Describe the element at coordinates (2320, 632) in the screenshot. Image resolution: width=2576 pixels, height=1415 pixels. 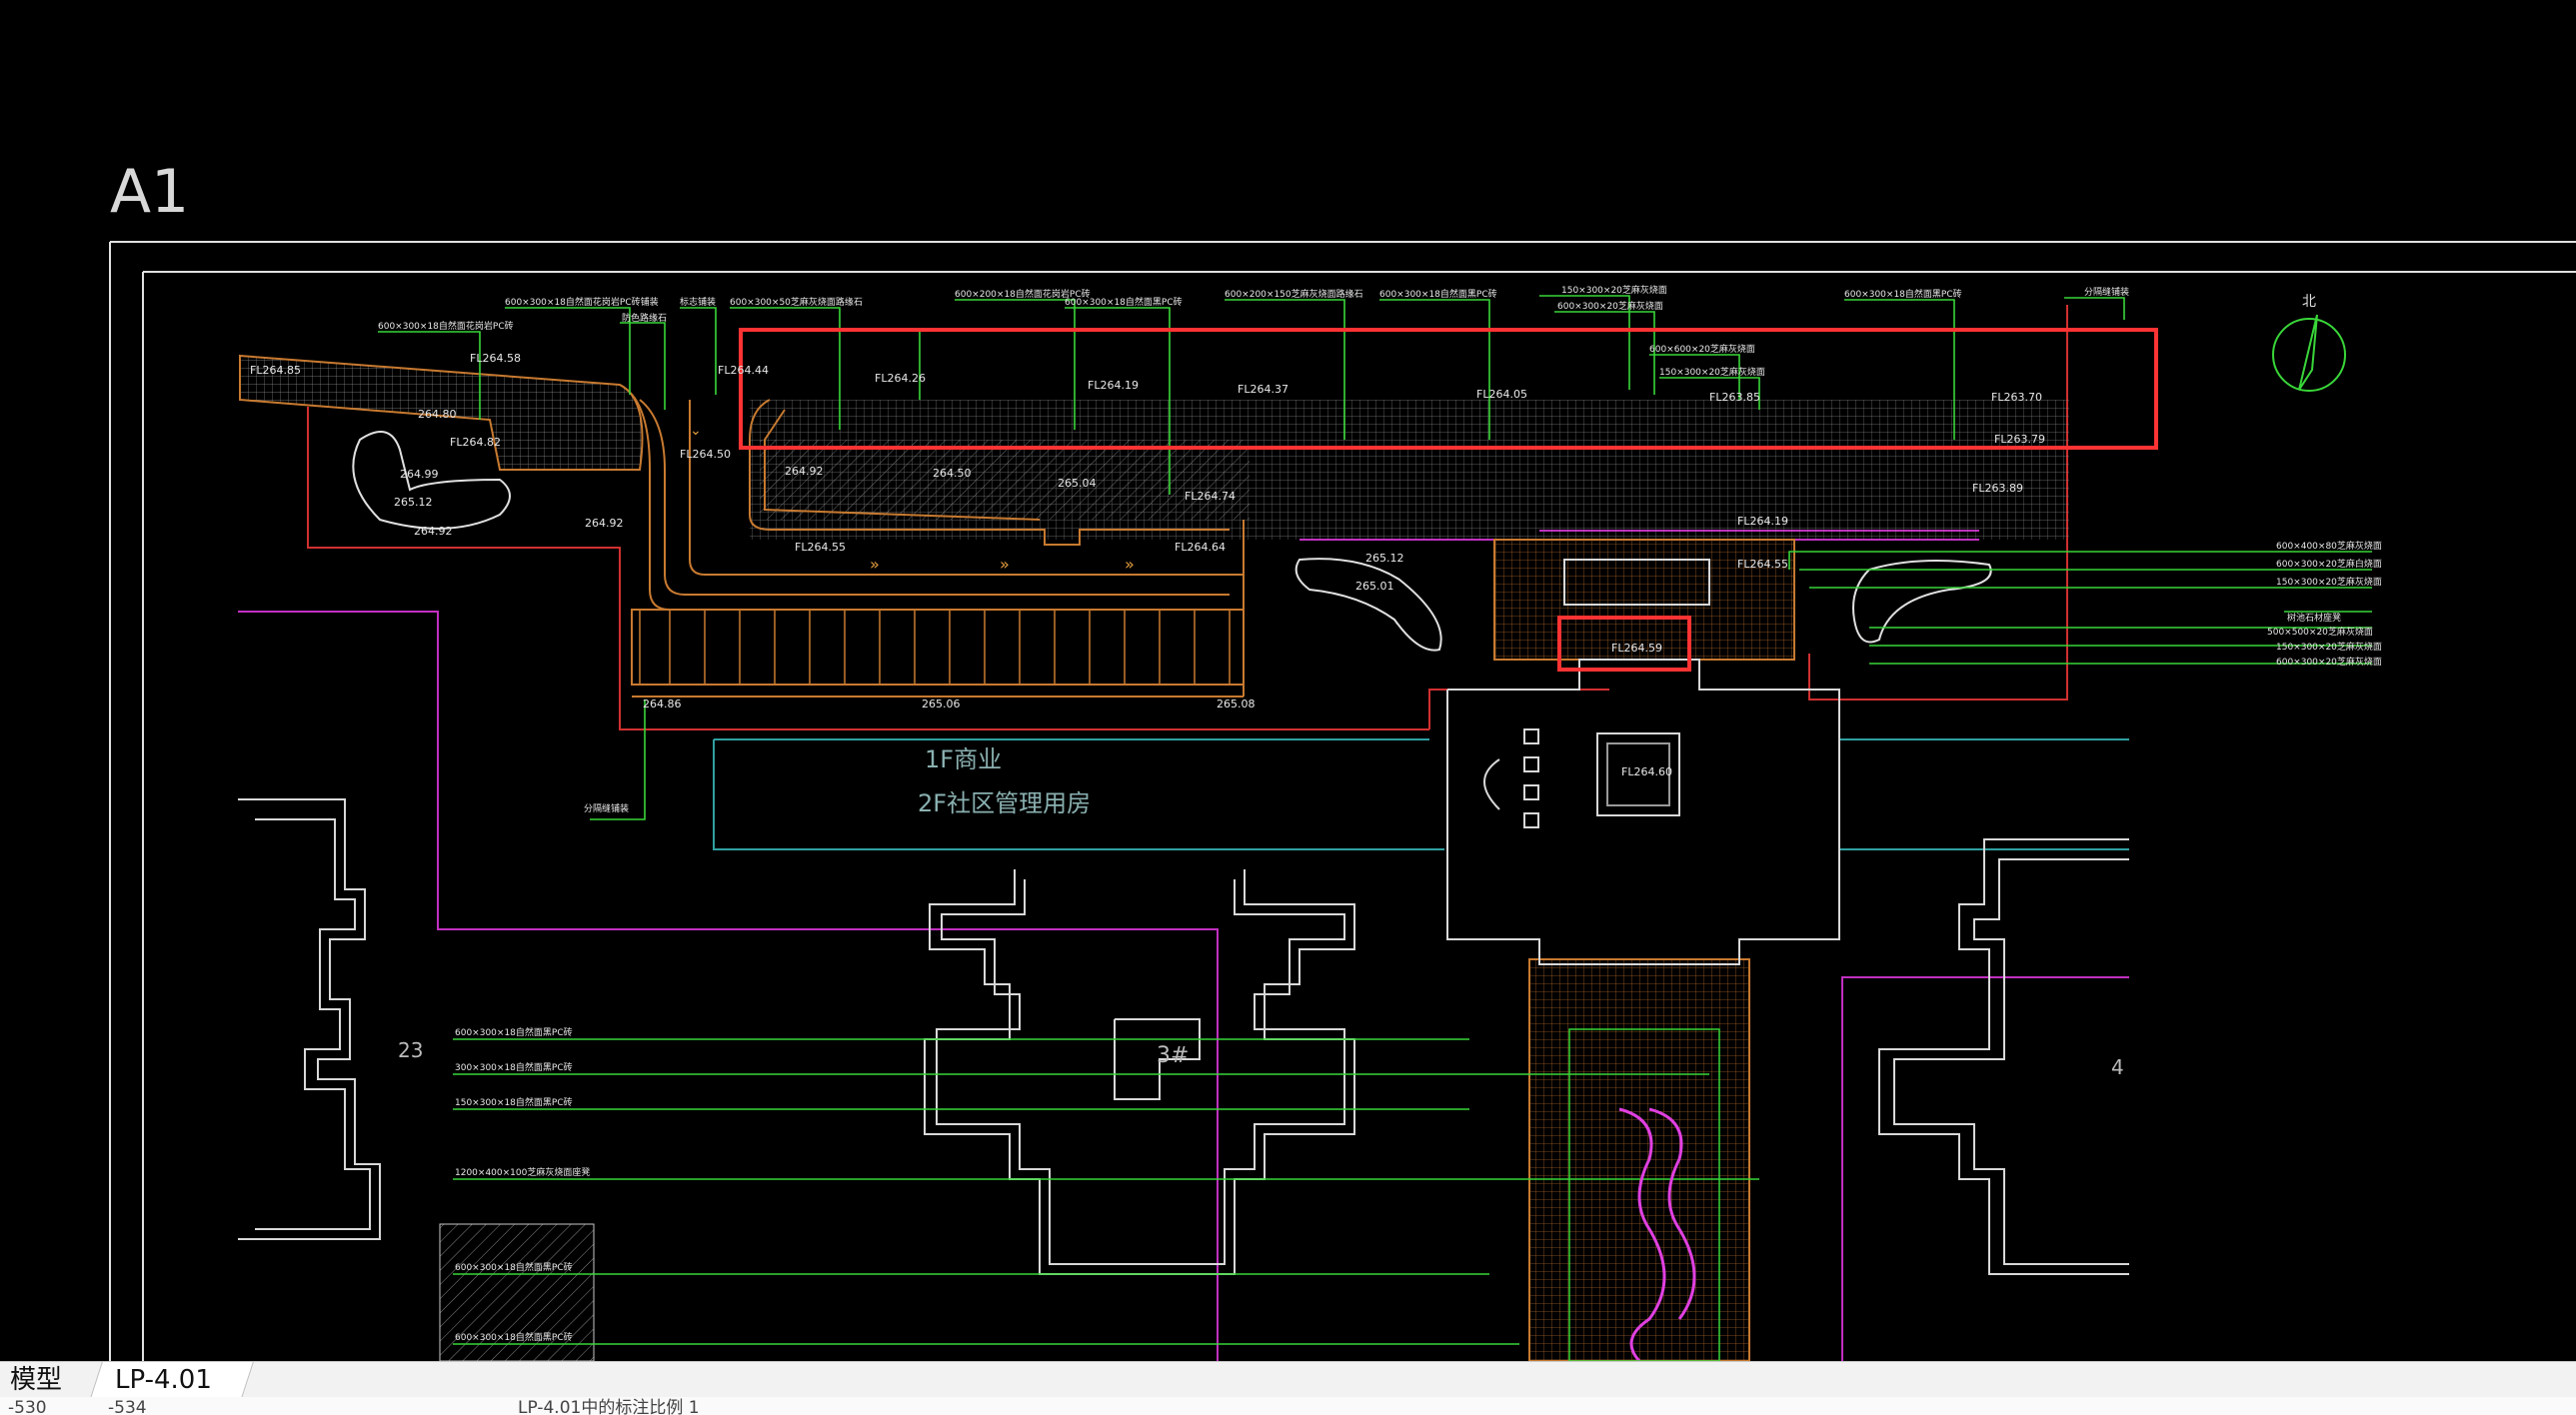
I see `annotation: 500×500×20芝麻灰烧面` at that location.